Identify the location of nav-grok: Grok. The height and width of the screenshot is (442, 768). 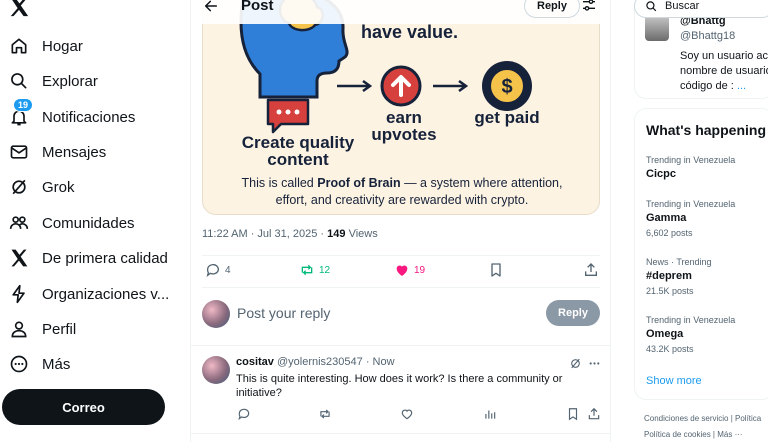
(41, 187).